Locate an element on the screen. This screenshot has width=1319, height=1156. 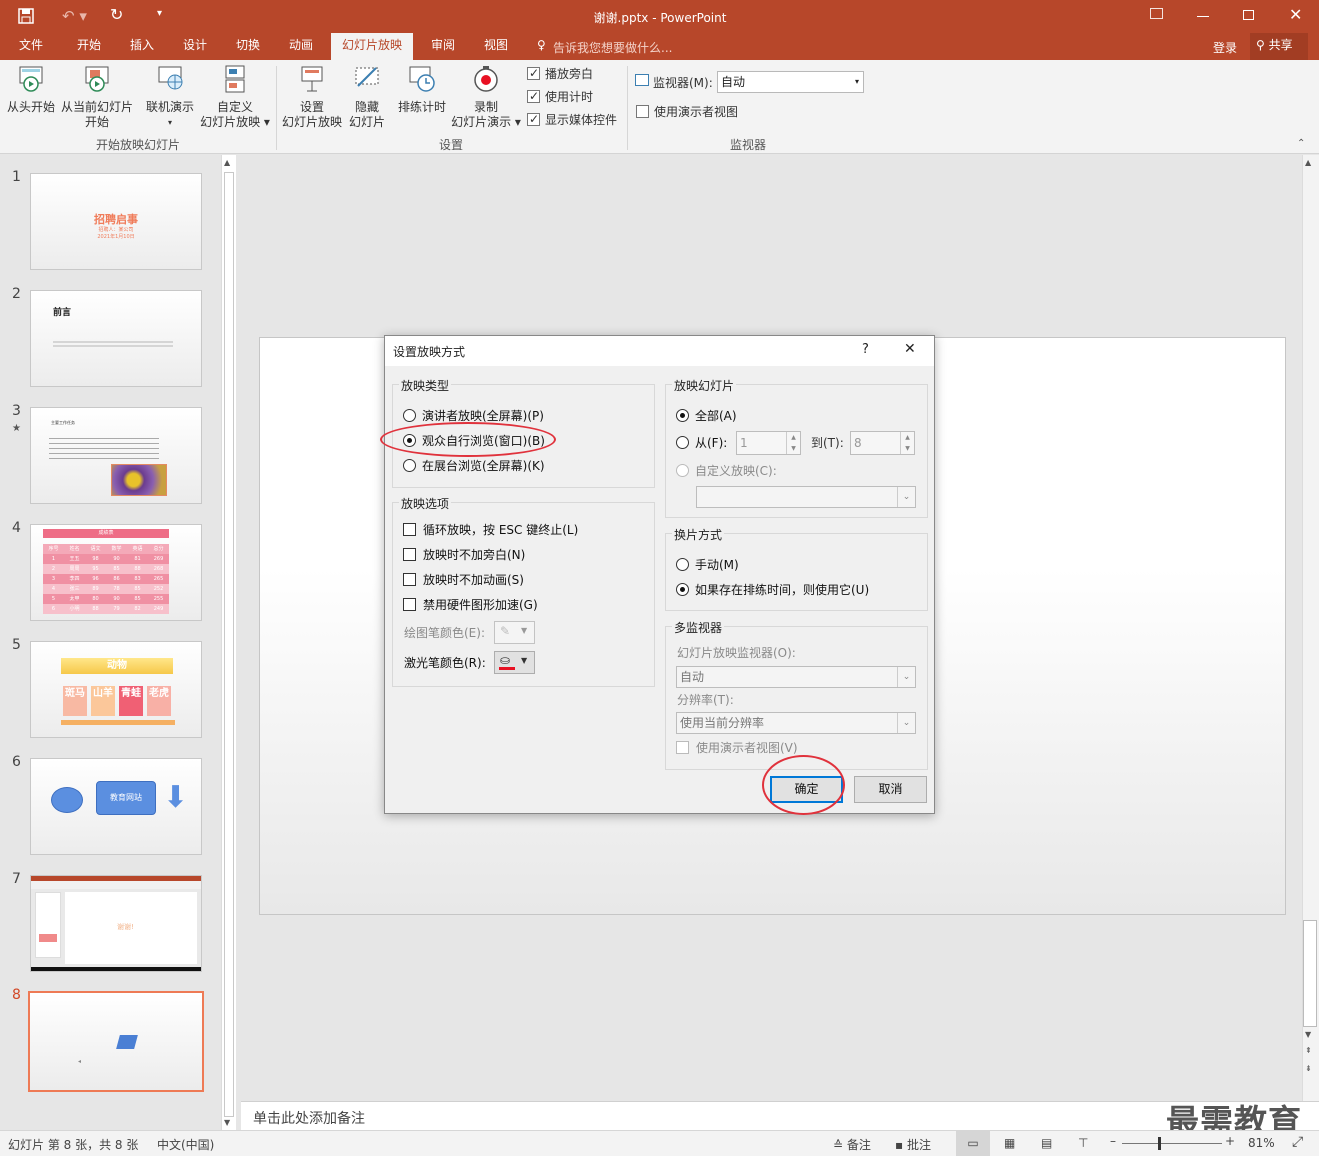
rehearse-timings-button: 排练计时 is located at coordinates (422, 89).